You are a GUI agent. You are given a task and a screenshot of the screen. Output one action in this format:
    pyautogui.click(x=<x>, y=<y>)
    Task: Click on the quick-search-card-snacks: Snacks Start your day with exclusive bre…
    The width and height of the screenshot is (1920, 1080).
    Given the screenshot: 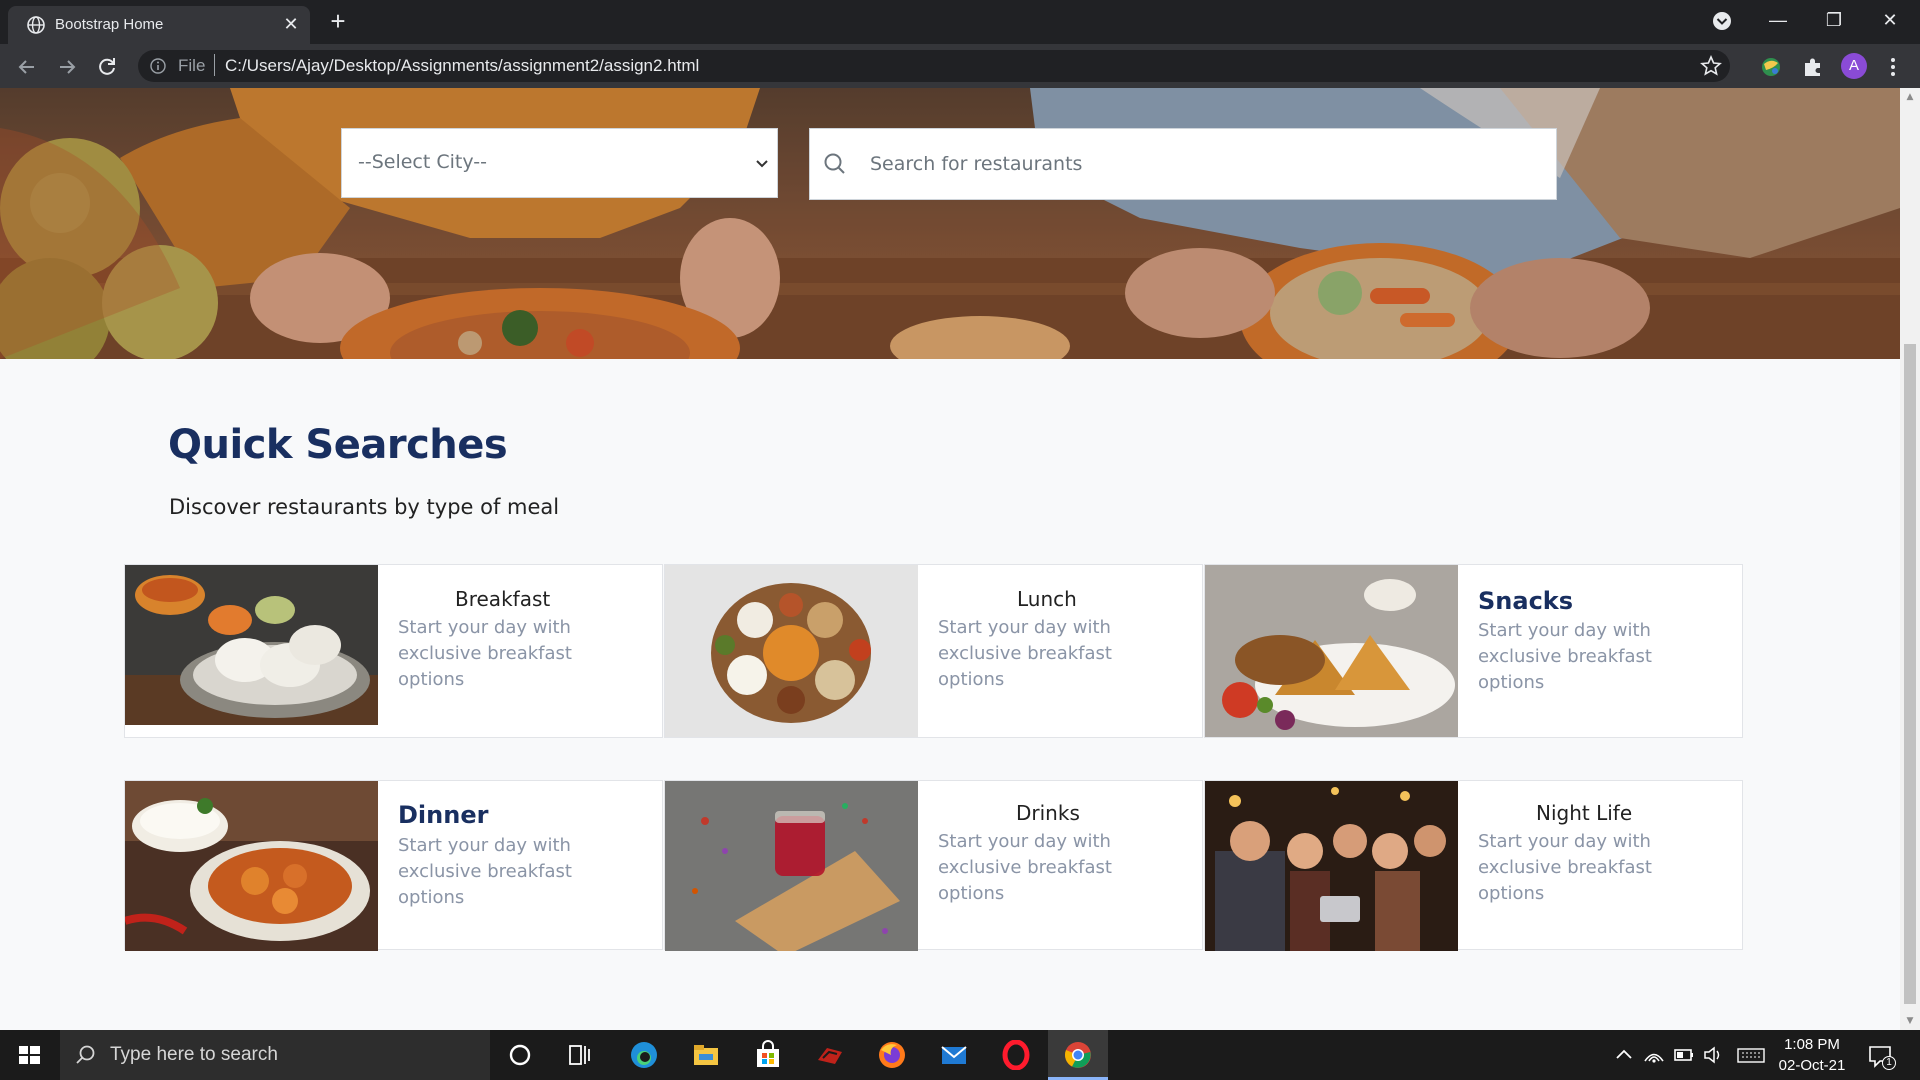 What is the action you would take?
    pyautogui.click(x=1473, y=651)
    